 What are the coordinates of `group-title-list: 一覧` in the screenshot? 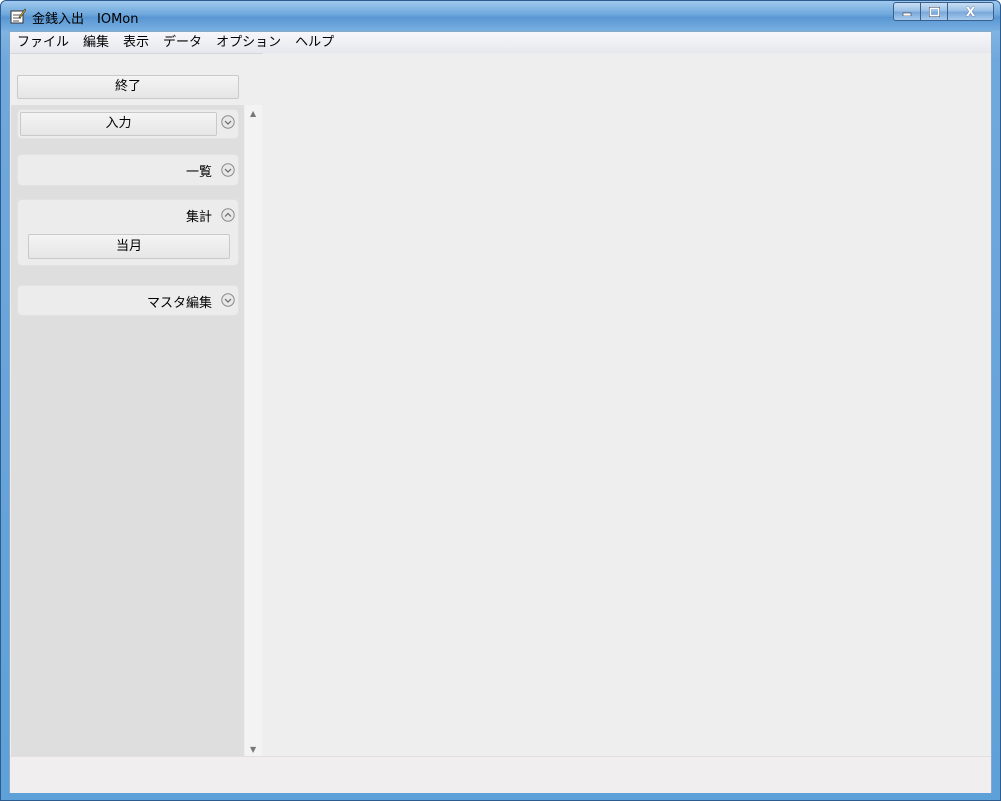 It's located at (199, 170).